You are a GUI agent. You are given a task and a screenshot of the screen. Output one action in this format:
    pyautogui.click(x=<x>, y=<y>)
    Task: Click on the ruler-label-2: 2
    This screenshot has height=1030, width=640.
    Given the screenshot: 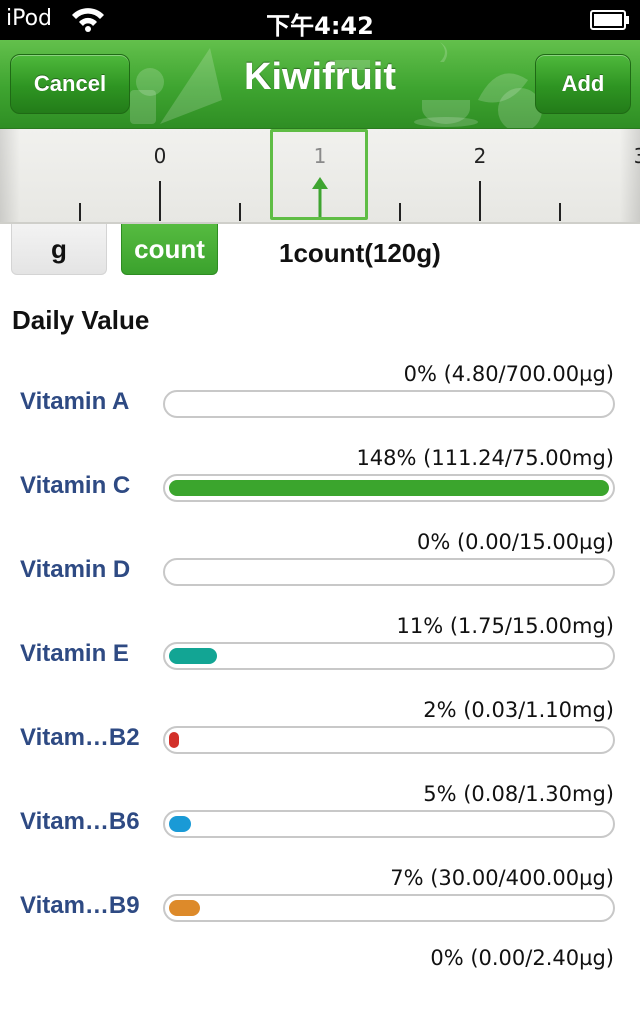 What is the action you would take?
    pyautogui.click(x=480, y=156)
    